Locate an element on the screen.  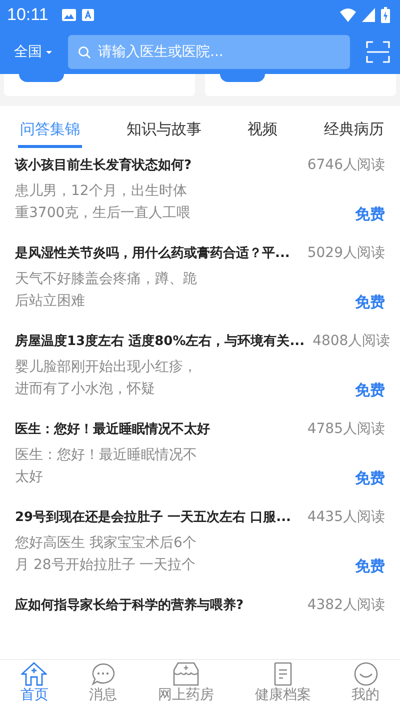
read-count: 5029人阅读 is located at coordinates (346, 253).